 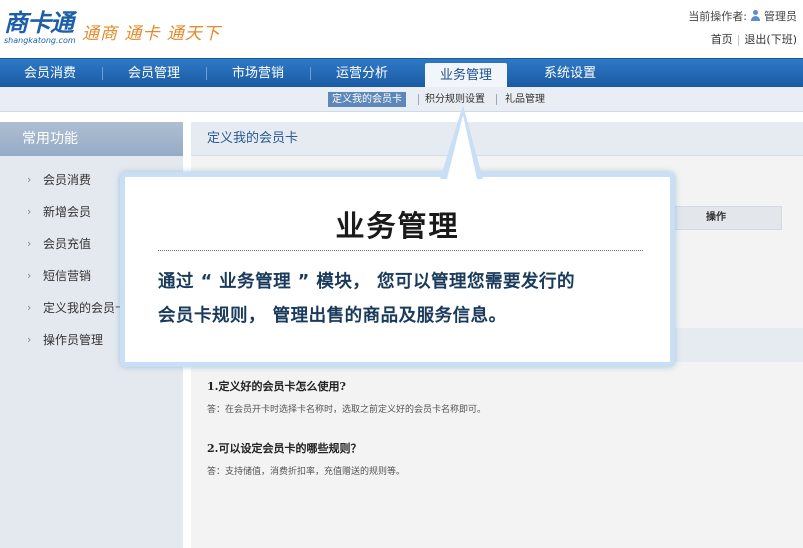 I want to click on logo: 商卡通 shangkatong.com, so click(x=41, y=29).